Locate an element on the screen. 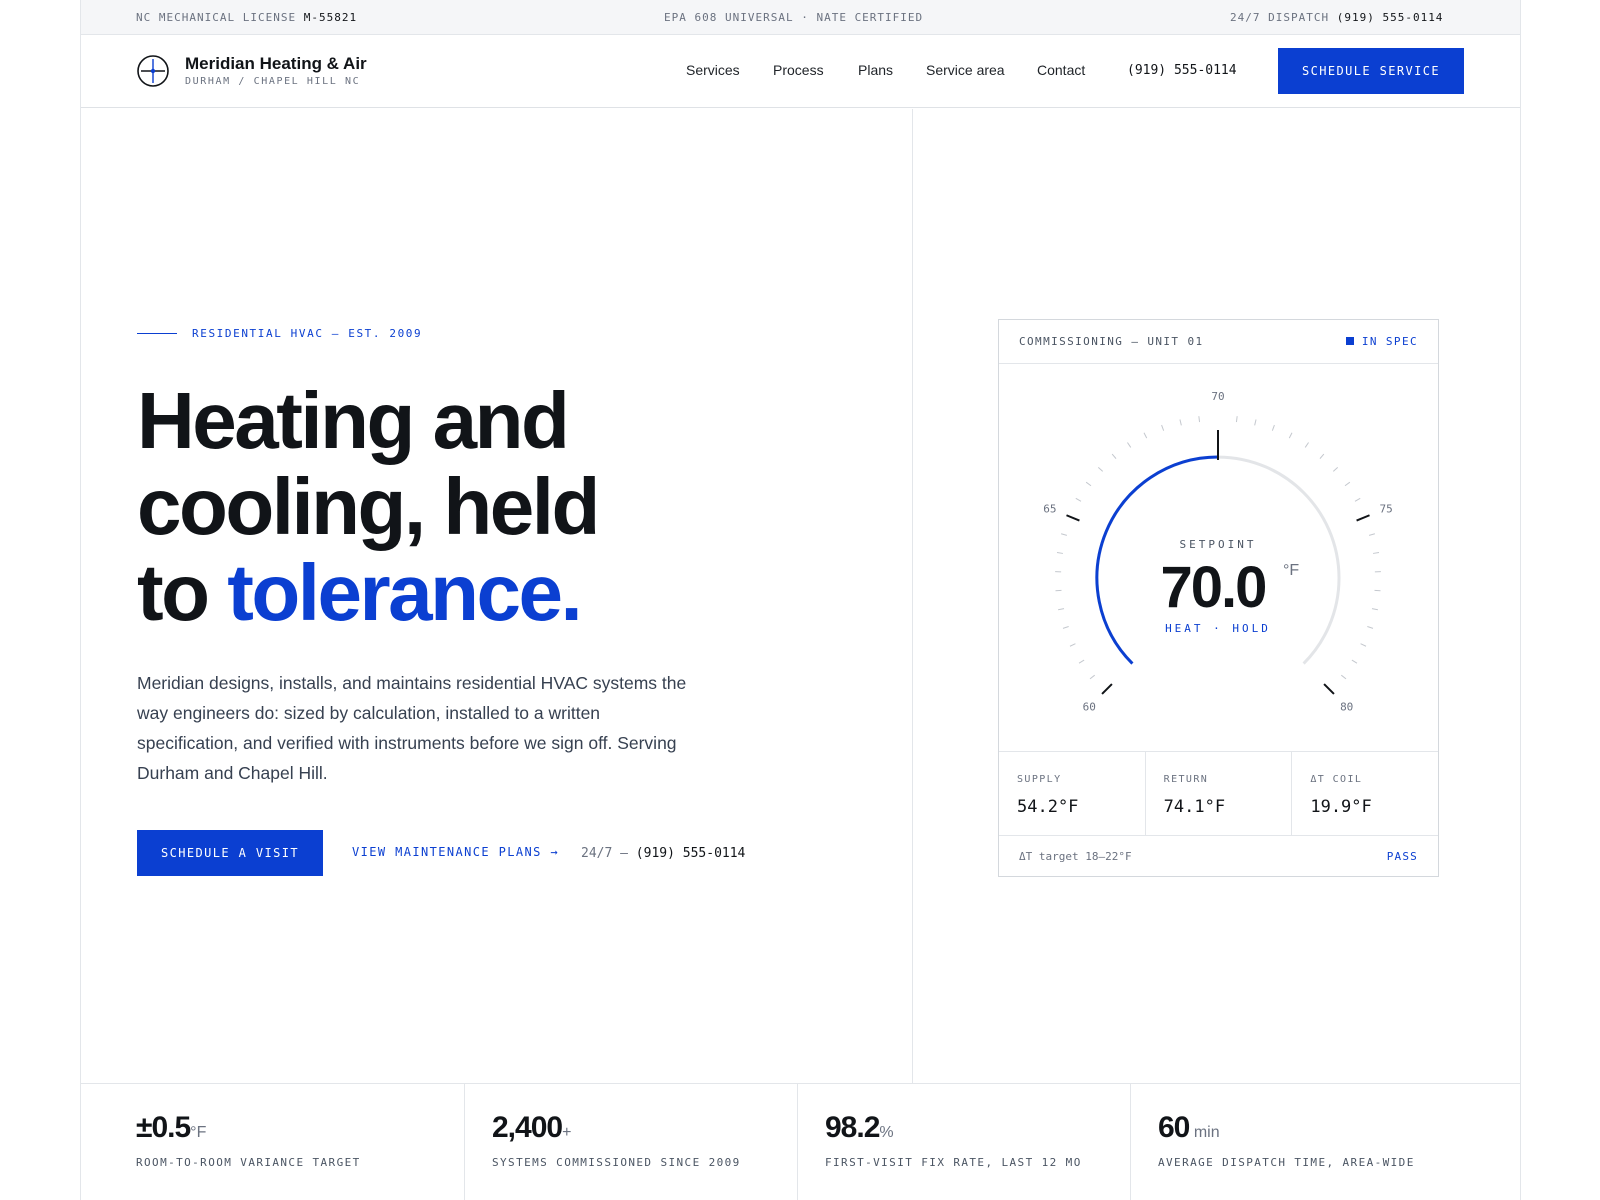 Image resolution: width=1600 pixels, height=1200 pixels. gauge-tick-label: 75 is located at coordinates (1385, 508).